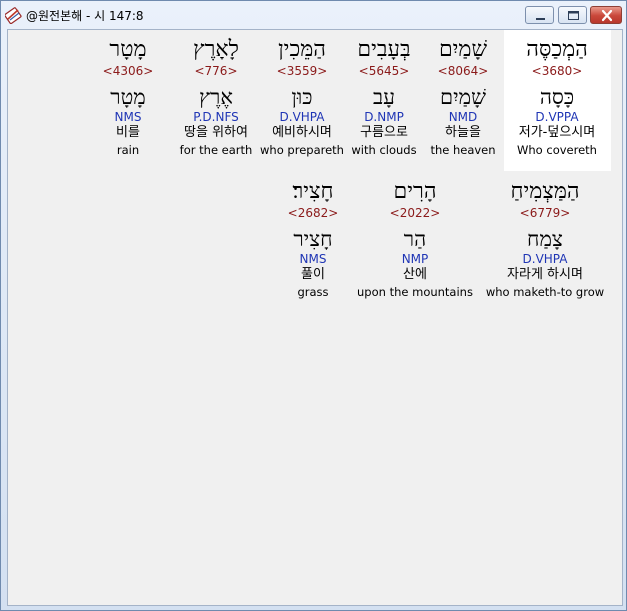  Describe the element at coordinates (545, 213) in the screenshot. I see `strong-number: <6779>` at that location.